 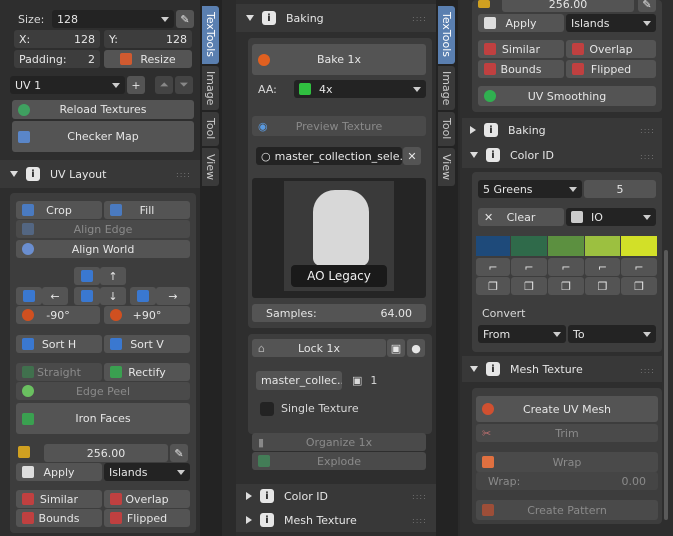 What do you see at coordinates (55, 296) in the screenshot?
I see `move-left-button: ←` at bounding box center [55, 296].